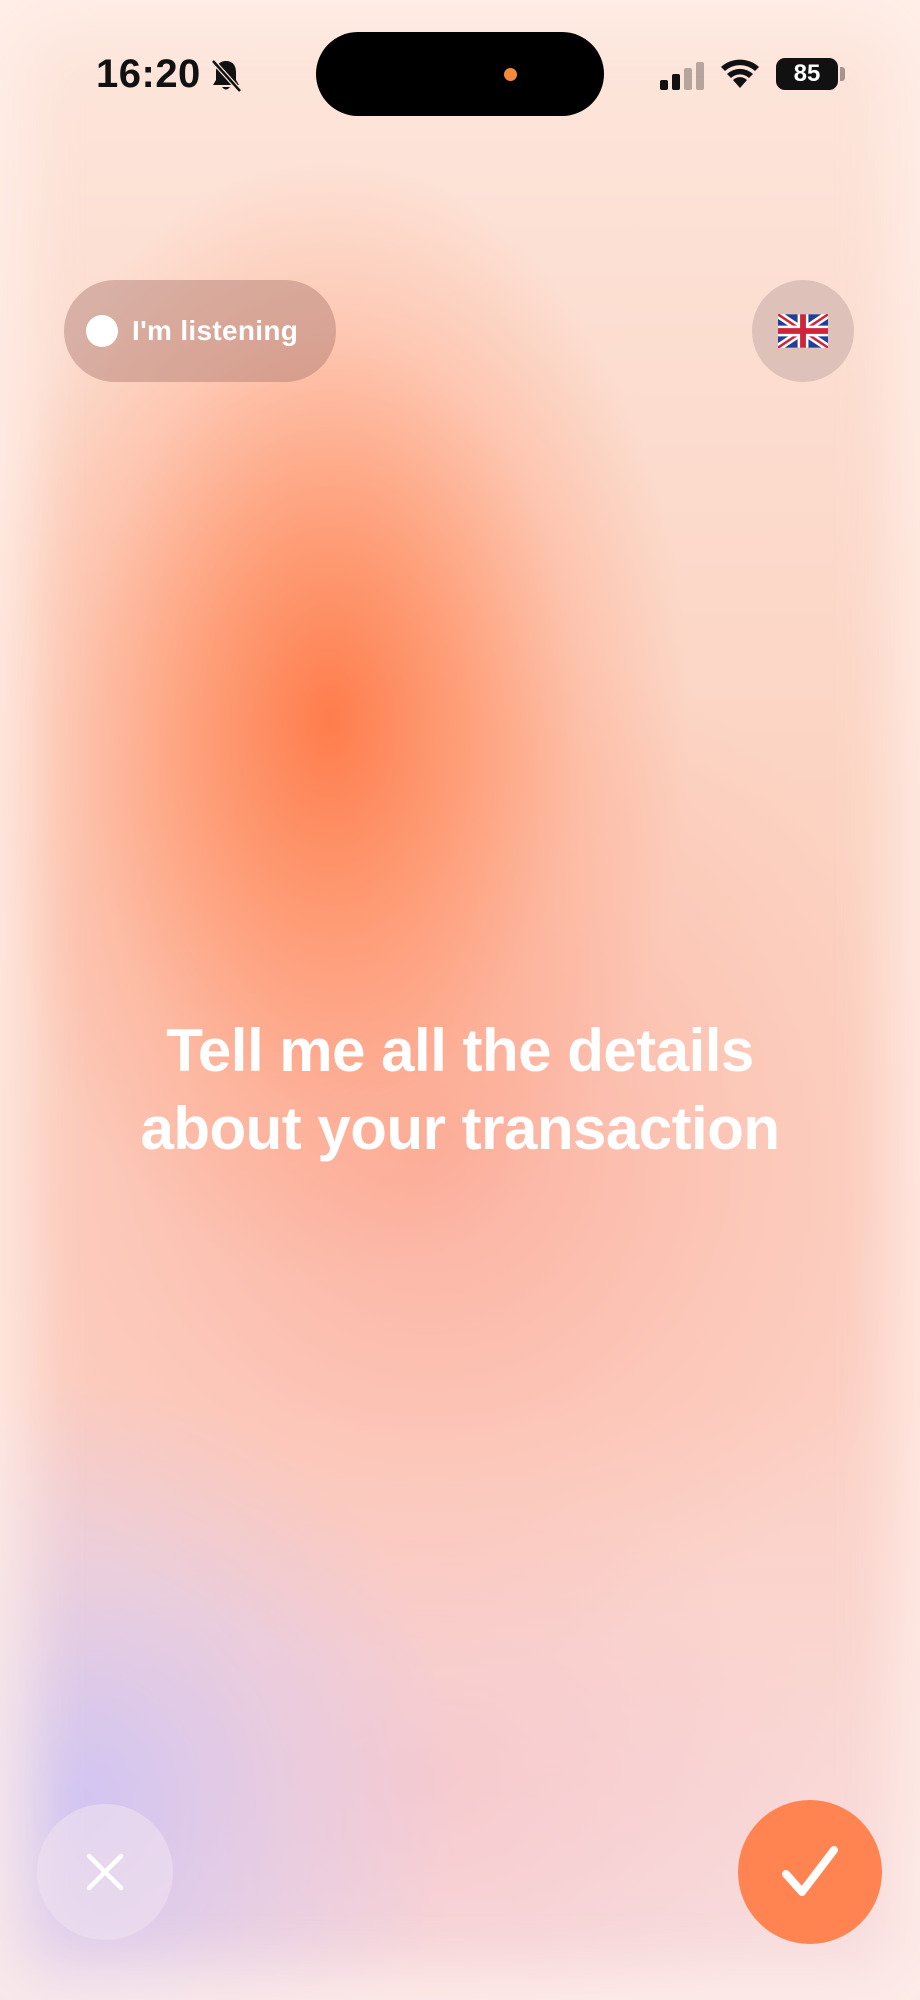 The height and width of the screenshot is (2000, 920). Describe the element at coordinates (842, 74) in the screenshot. I see `battery-cap` at that location.